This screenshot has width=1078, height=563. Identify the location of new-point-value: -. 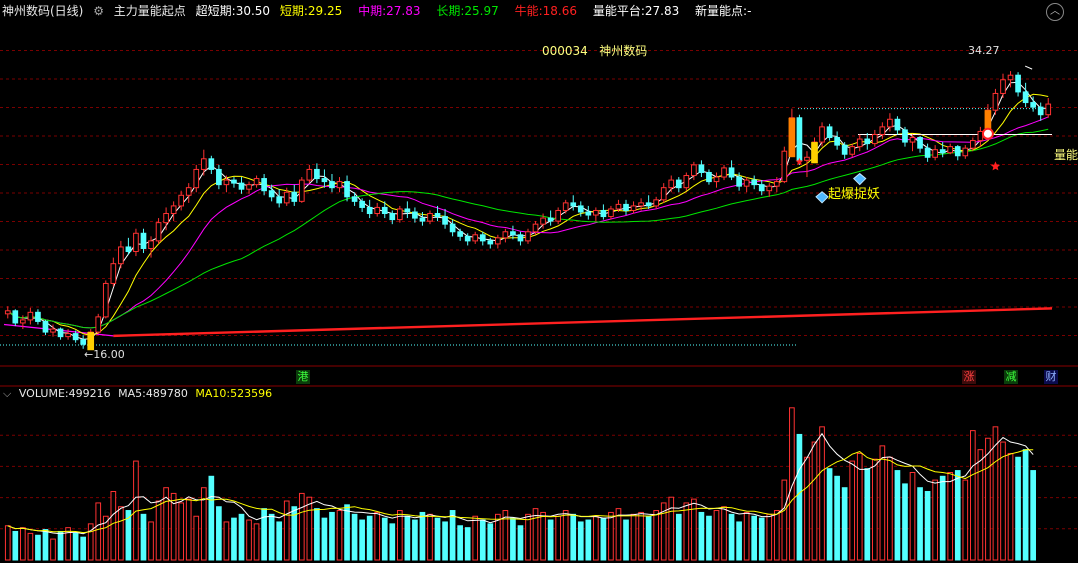
(749, 11).